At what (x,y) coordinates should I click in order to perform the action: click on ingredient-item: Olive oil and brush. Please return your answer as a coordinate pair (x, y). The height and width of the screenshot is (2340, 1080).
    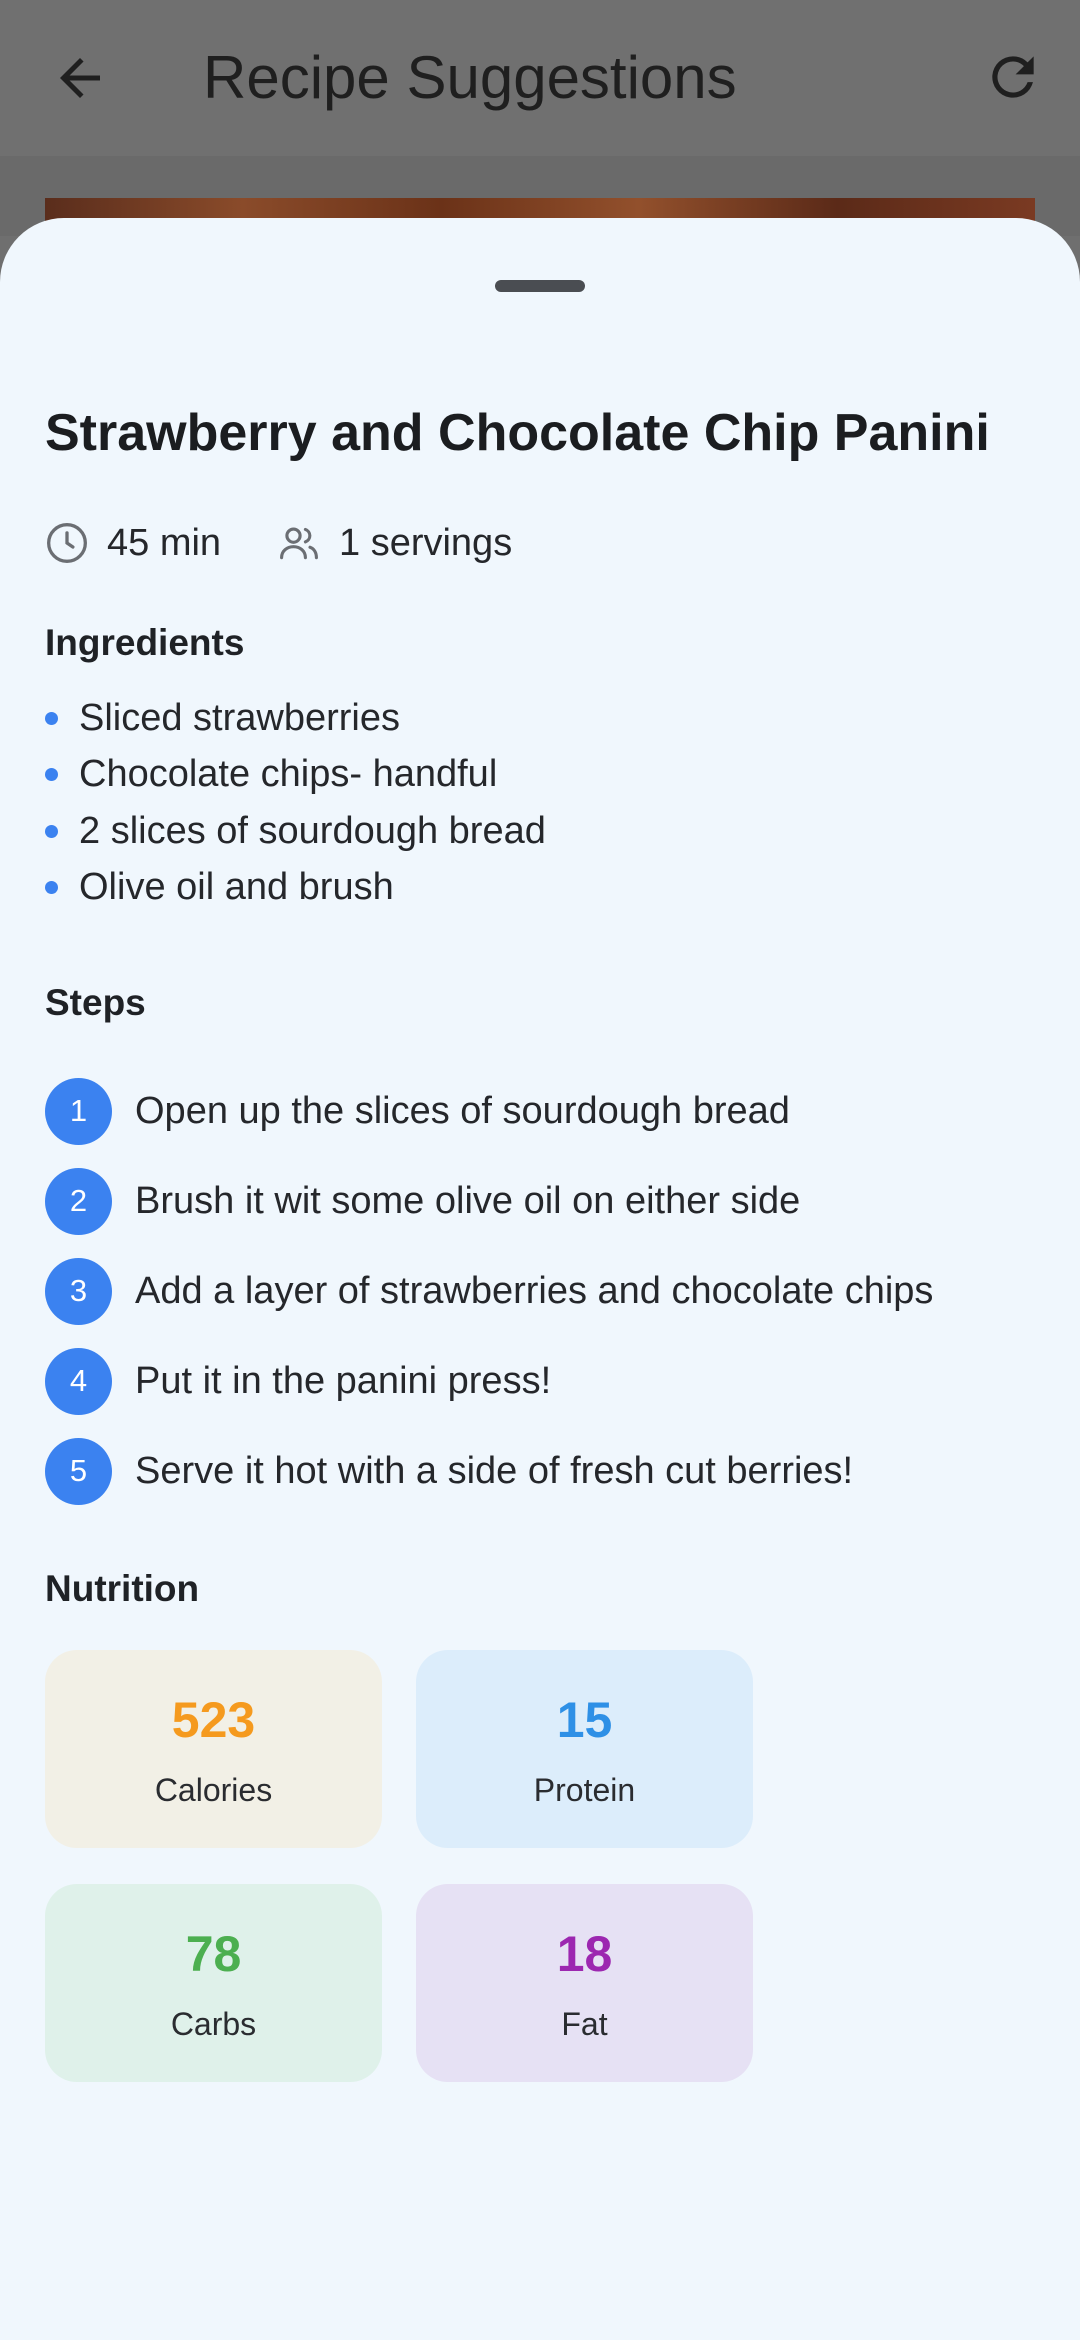
    Looking at the image, I should click on (295, 888).